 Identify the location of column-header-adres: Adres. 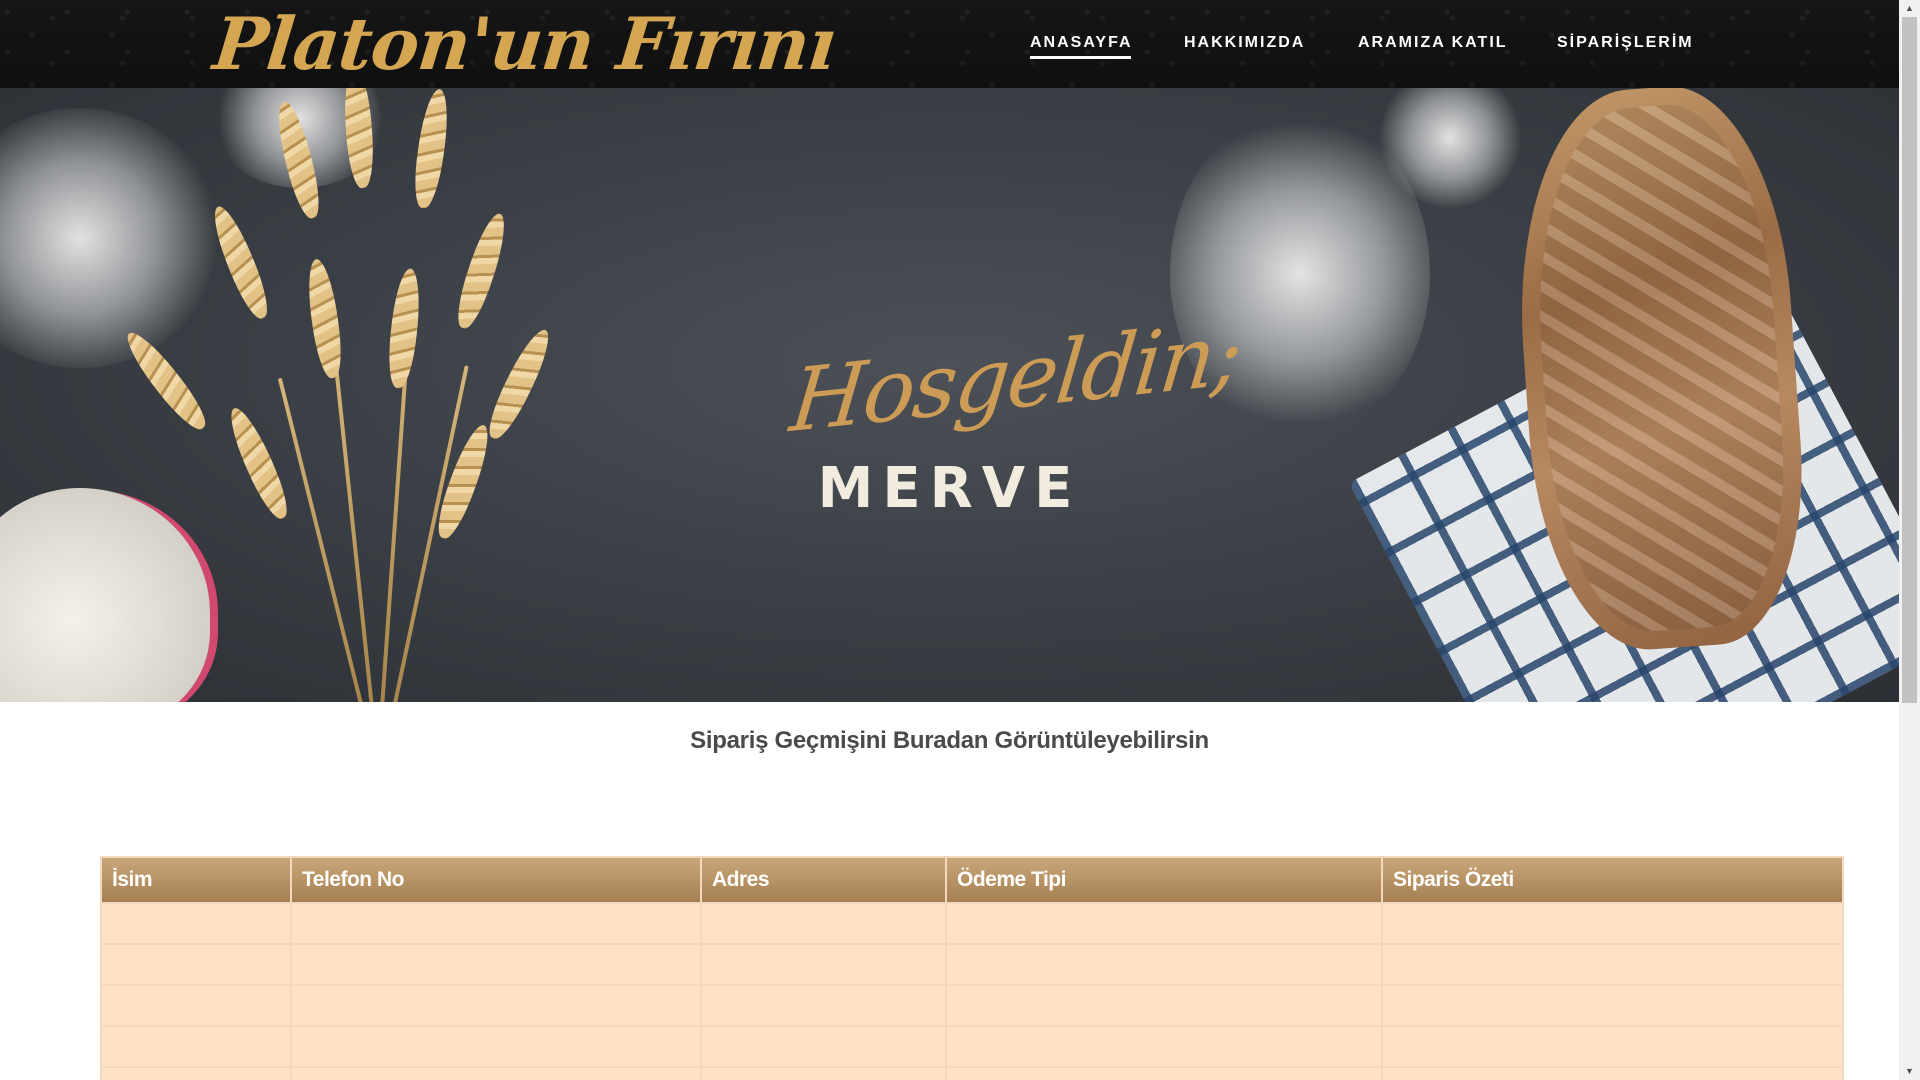
(823, 880).